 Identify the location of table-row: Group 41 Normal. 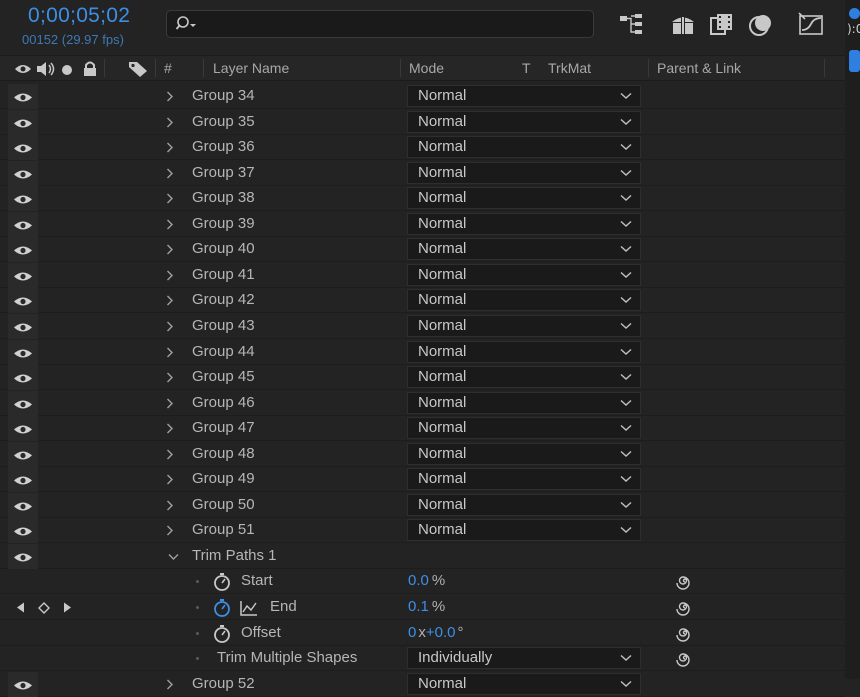
(422, 275).